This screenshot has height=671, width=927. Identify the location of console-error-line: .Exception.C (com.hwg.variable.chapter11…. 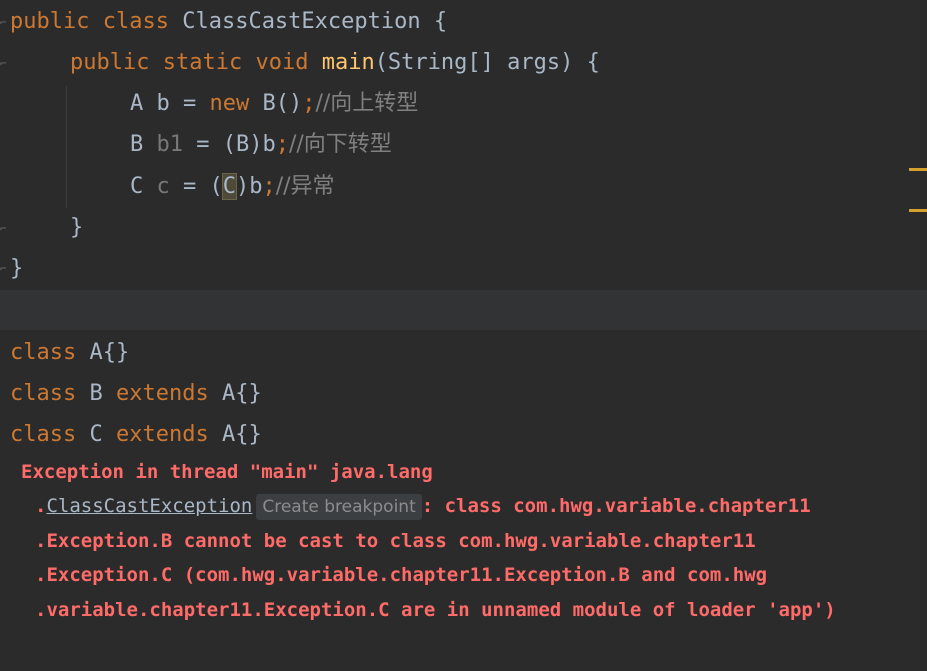
(401, 575).